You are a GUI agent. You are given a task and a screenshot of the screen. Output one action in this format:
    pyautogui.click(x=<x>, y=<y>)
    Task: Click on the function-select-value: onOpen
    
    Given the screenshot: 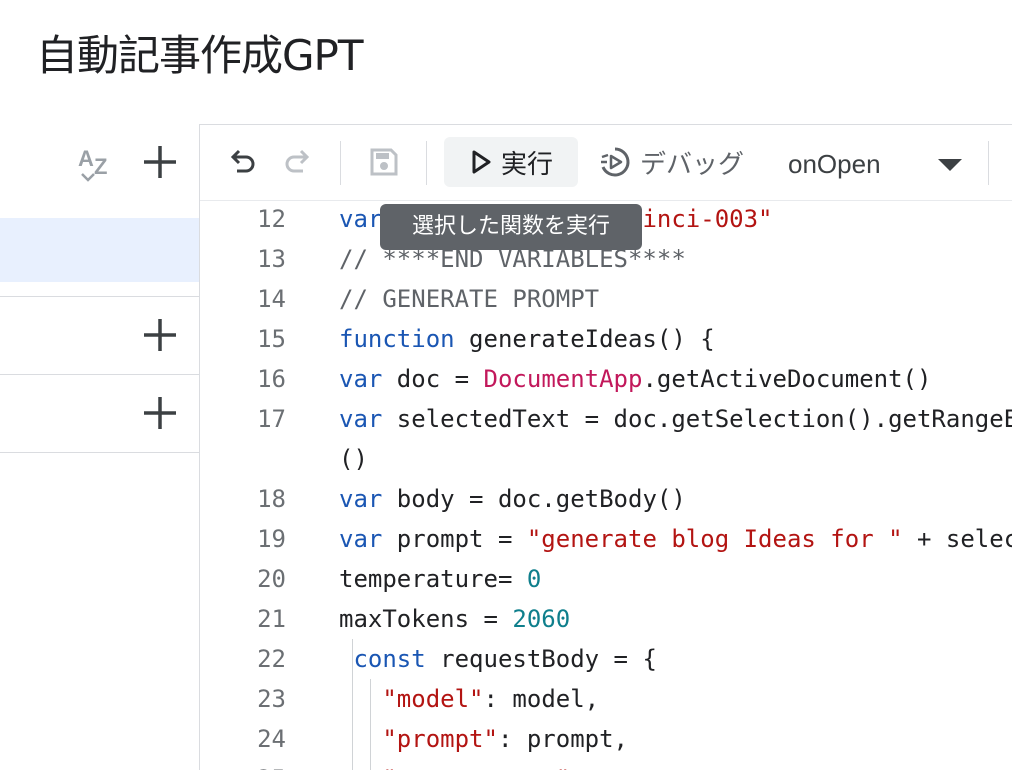 What is the action you would take?
    pyautogui.click(x=834, y=164)
    